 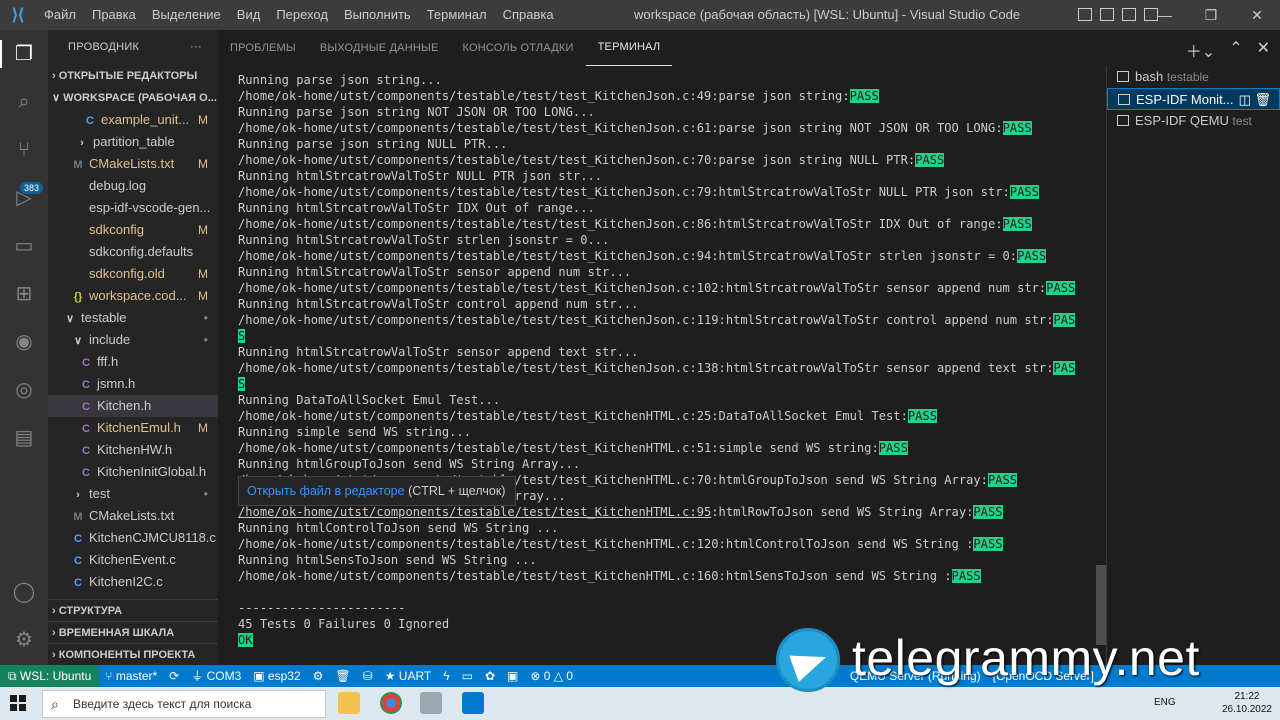 I want to click on tree-item: C KitchenHW.h, so click(x=133, y=450).